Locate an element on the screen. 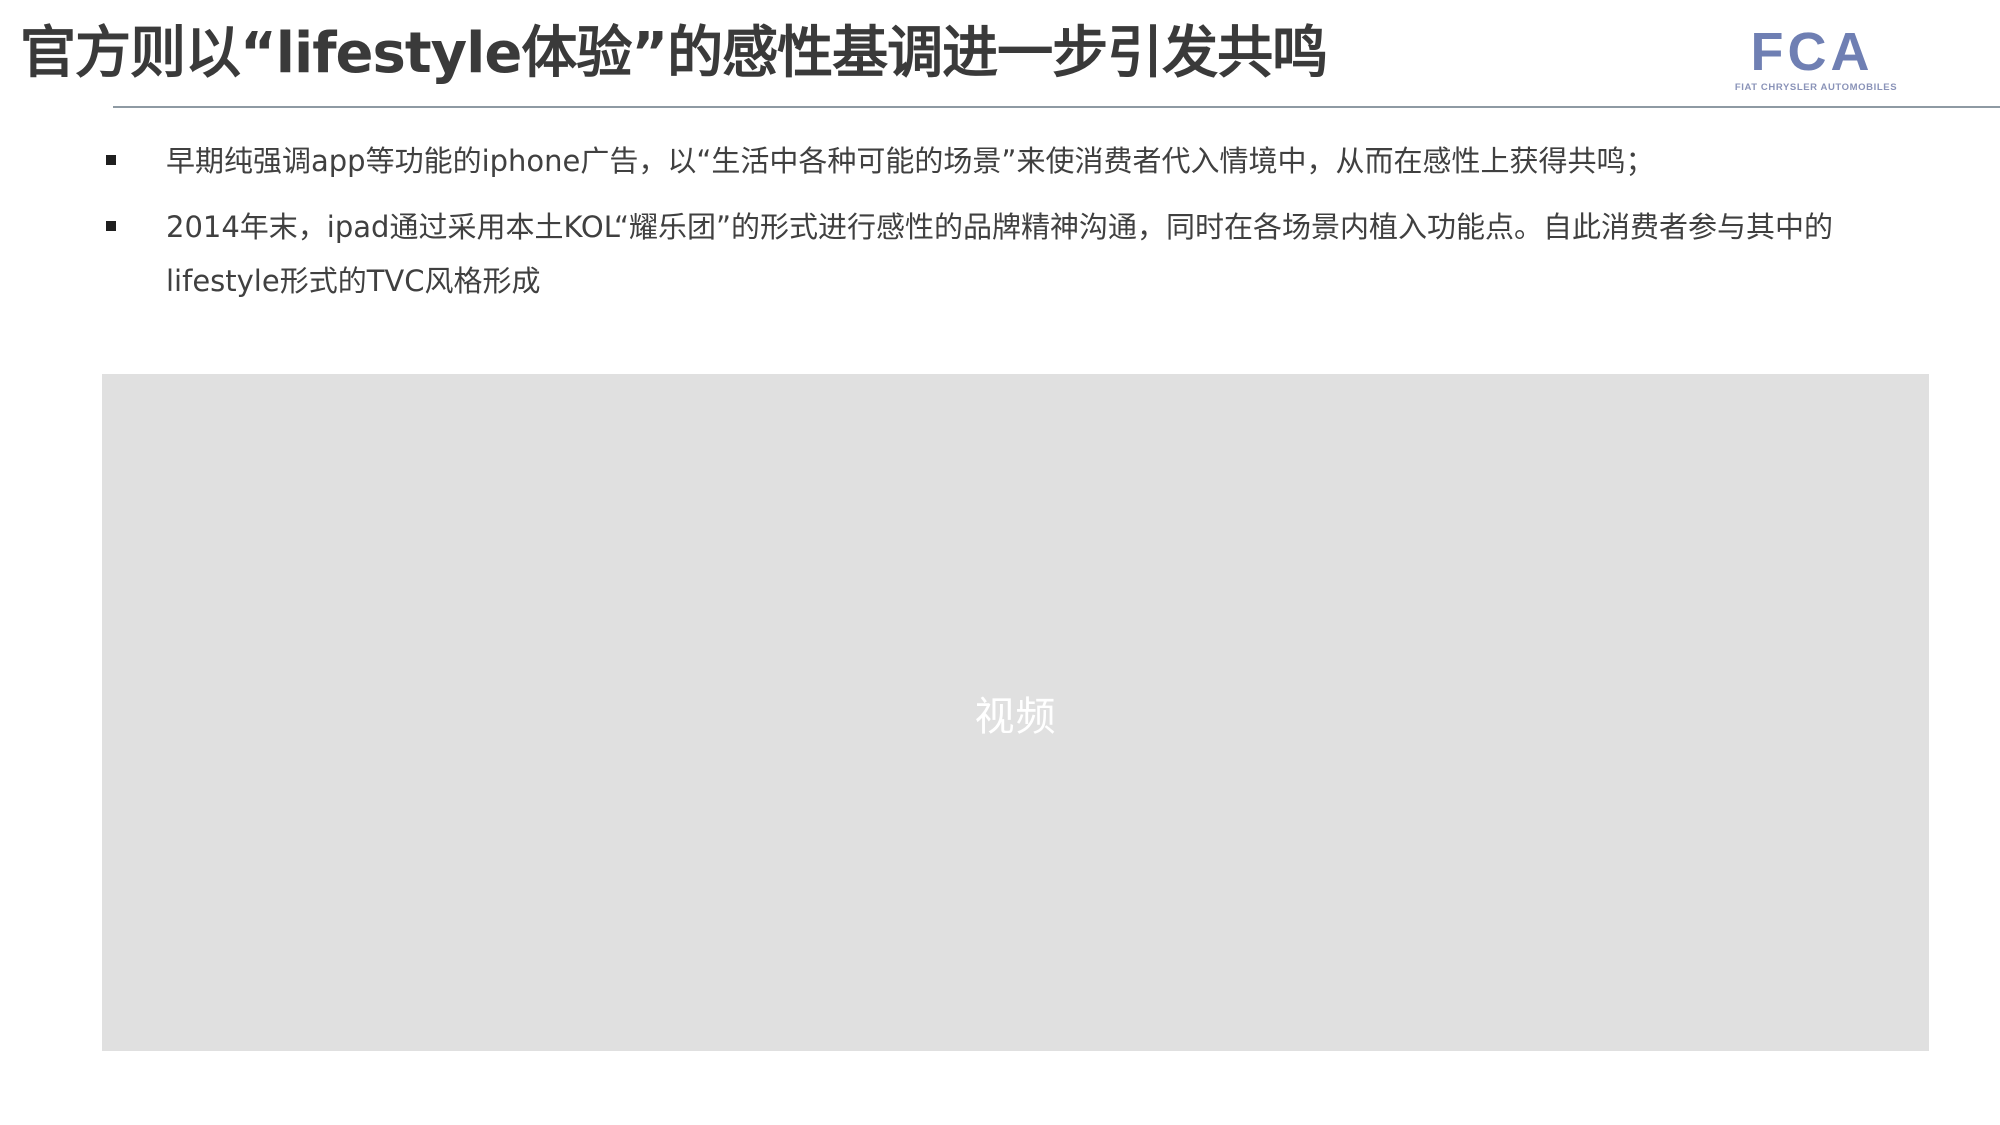 The image size is (2000, 1125). video-label: 视频 is located at coordinates (1015, 716).